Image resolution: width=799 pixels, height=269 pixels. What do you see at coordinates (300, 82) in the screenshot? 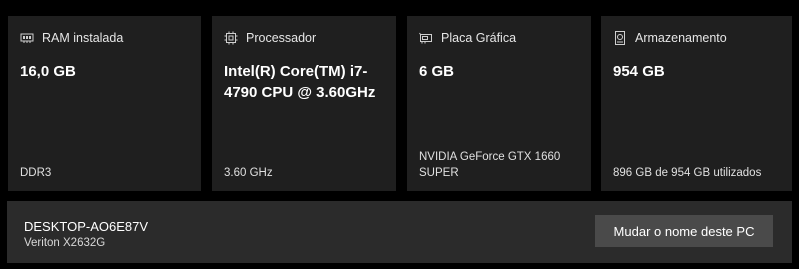
I see `processor-card-value: Intel(R) Core(TM) i7-4790 CPU @ 3.60GHz` at bounding box center [300, 82].